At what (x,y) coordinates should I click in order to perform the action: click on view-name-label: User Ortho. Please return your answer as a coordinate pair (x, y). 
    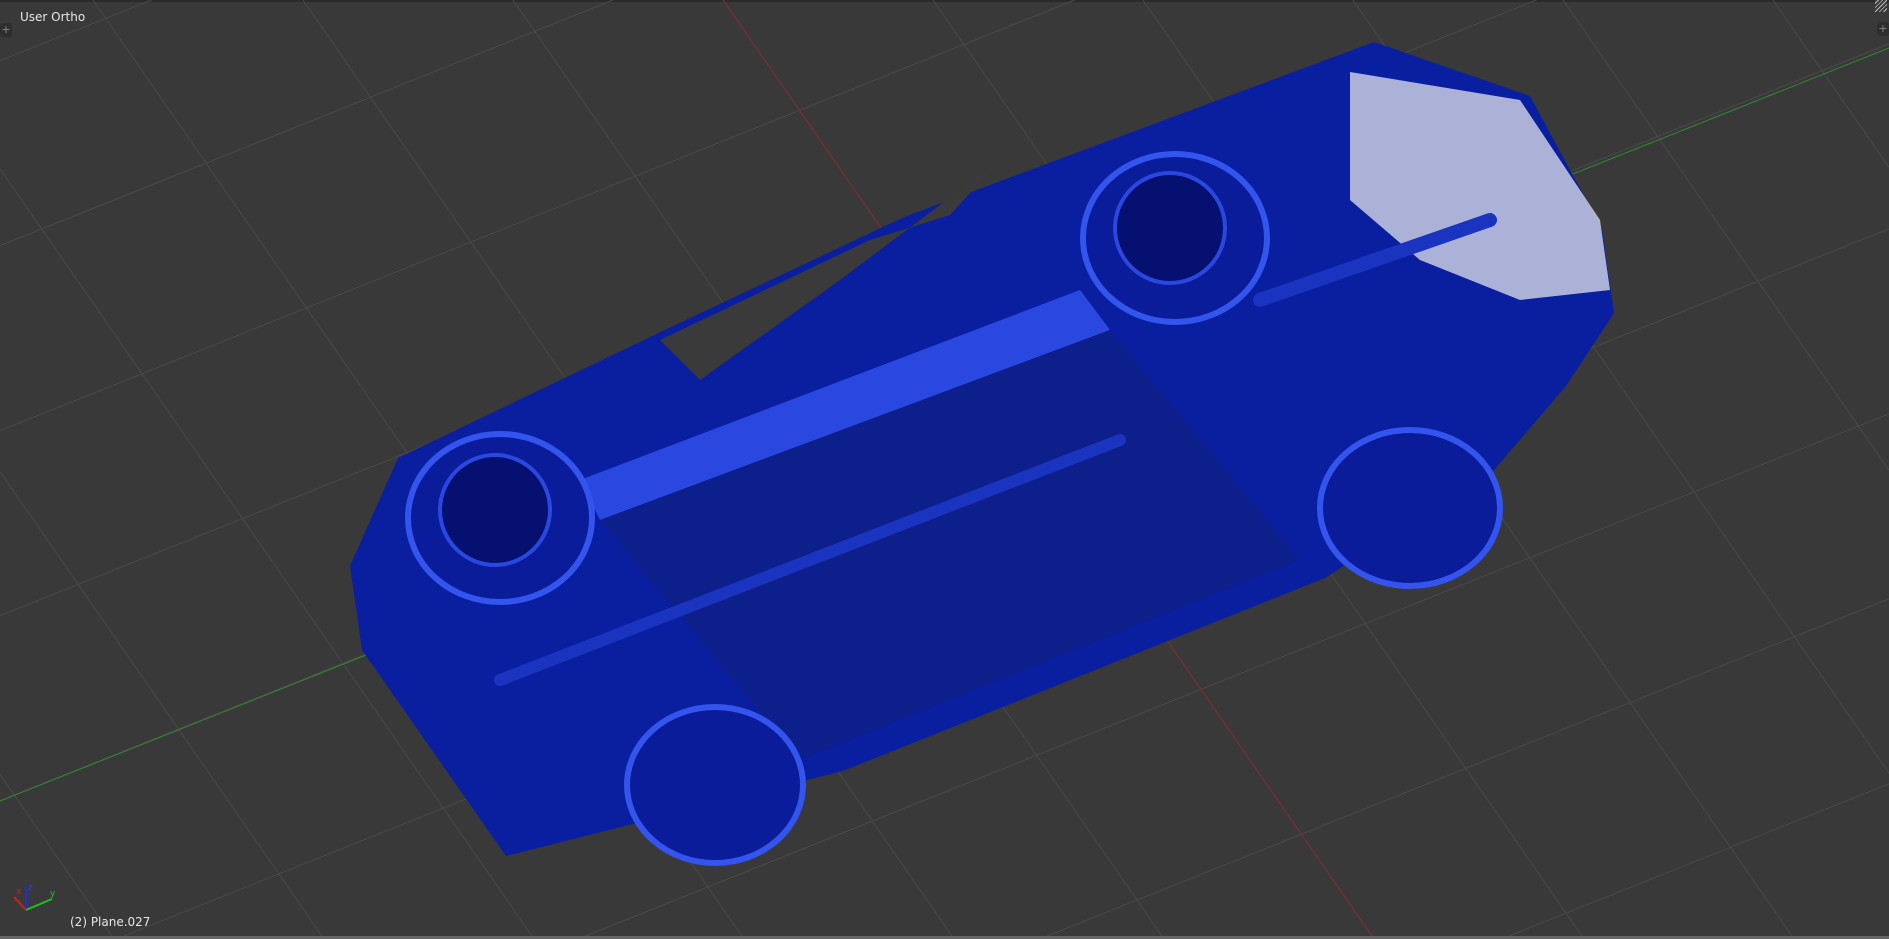
    Looking at the image, I should click on (53, 17).